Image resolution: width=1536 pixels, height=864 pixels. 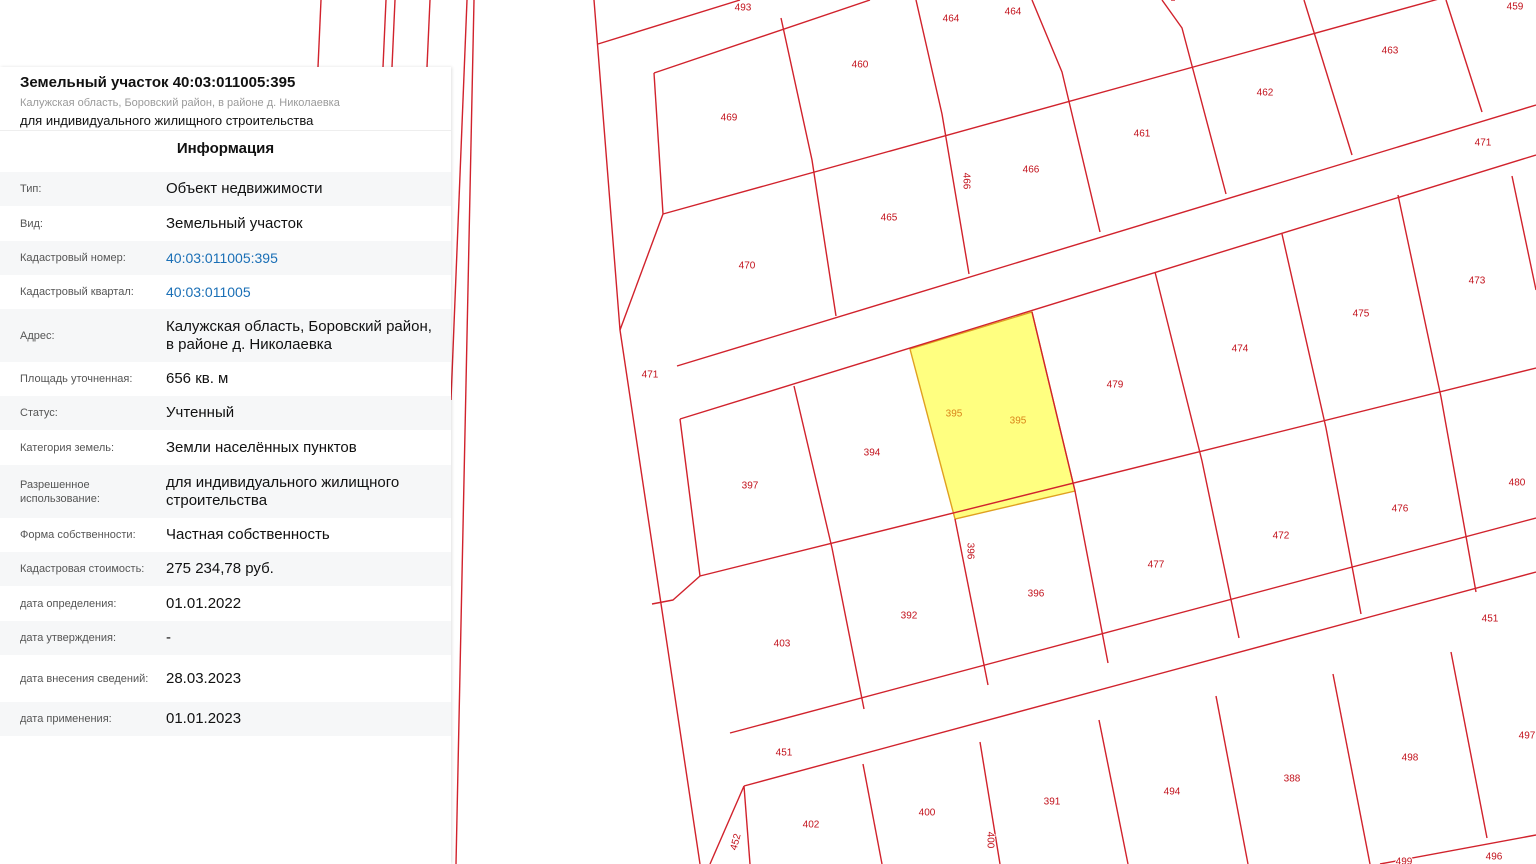 What do you see at coordinates (1013, 12) in the screenshot?
I see `parcel-label: 464` at bounding box center [1013, 12].